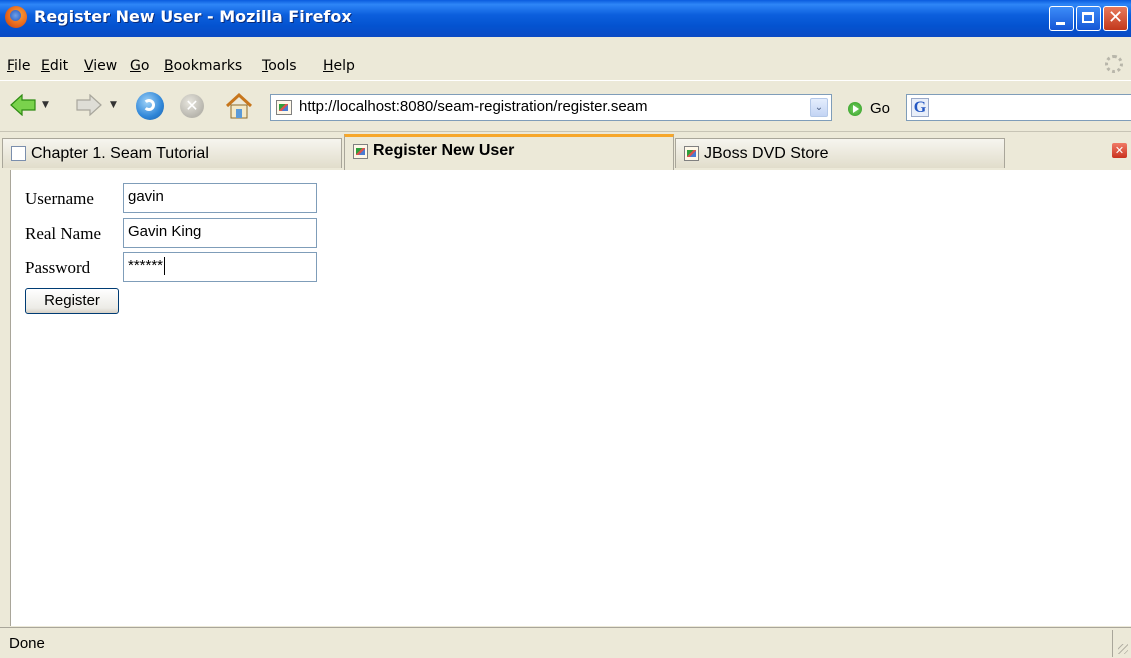 Image resolution: width=1131 pixels, height=658 pixels. Describe the element at coordinates (59, 198) in the screenshot. I see `username-label: Username` at that location.